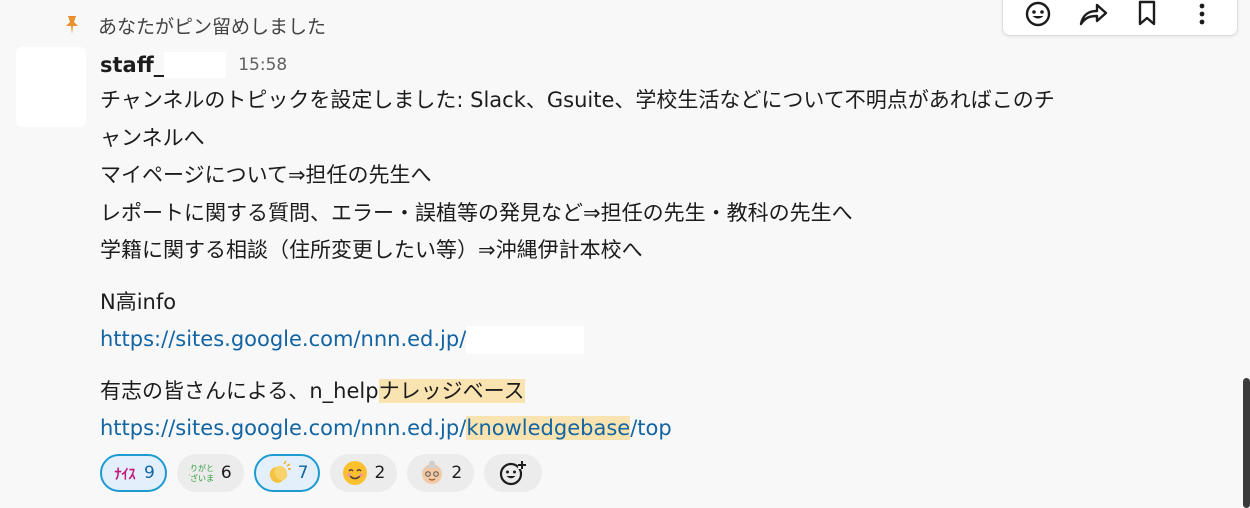 Image resolution: width=1250 pixels, height=508 pixels. I want to click on knowledgebase-prefix: 有志の皆さんによる、n_help, so click(239, 390).